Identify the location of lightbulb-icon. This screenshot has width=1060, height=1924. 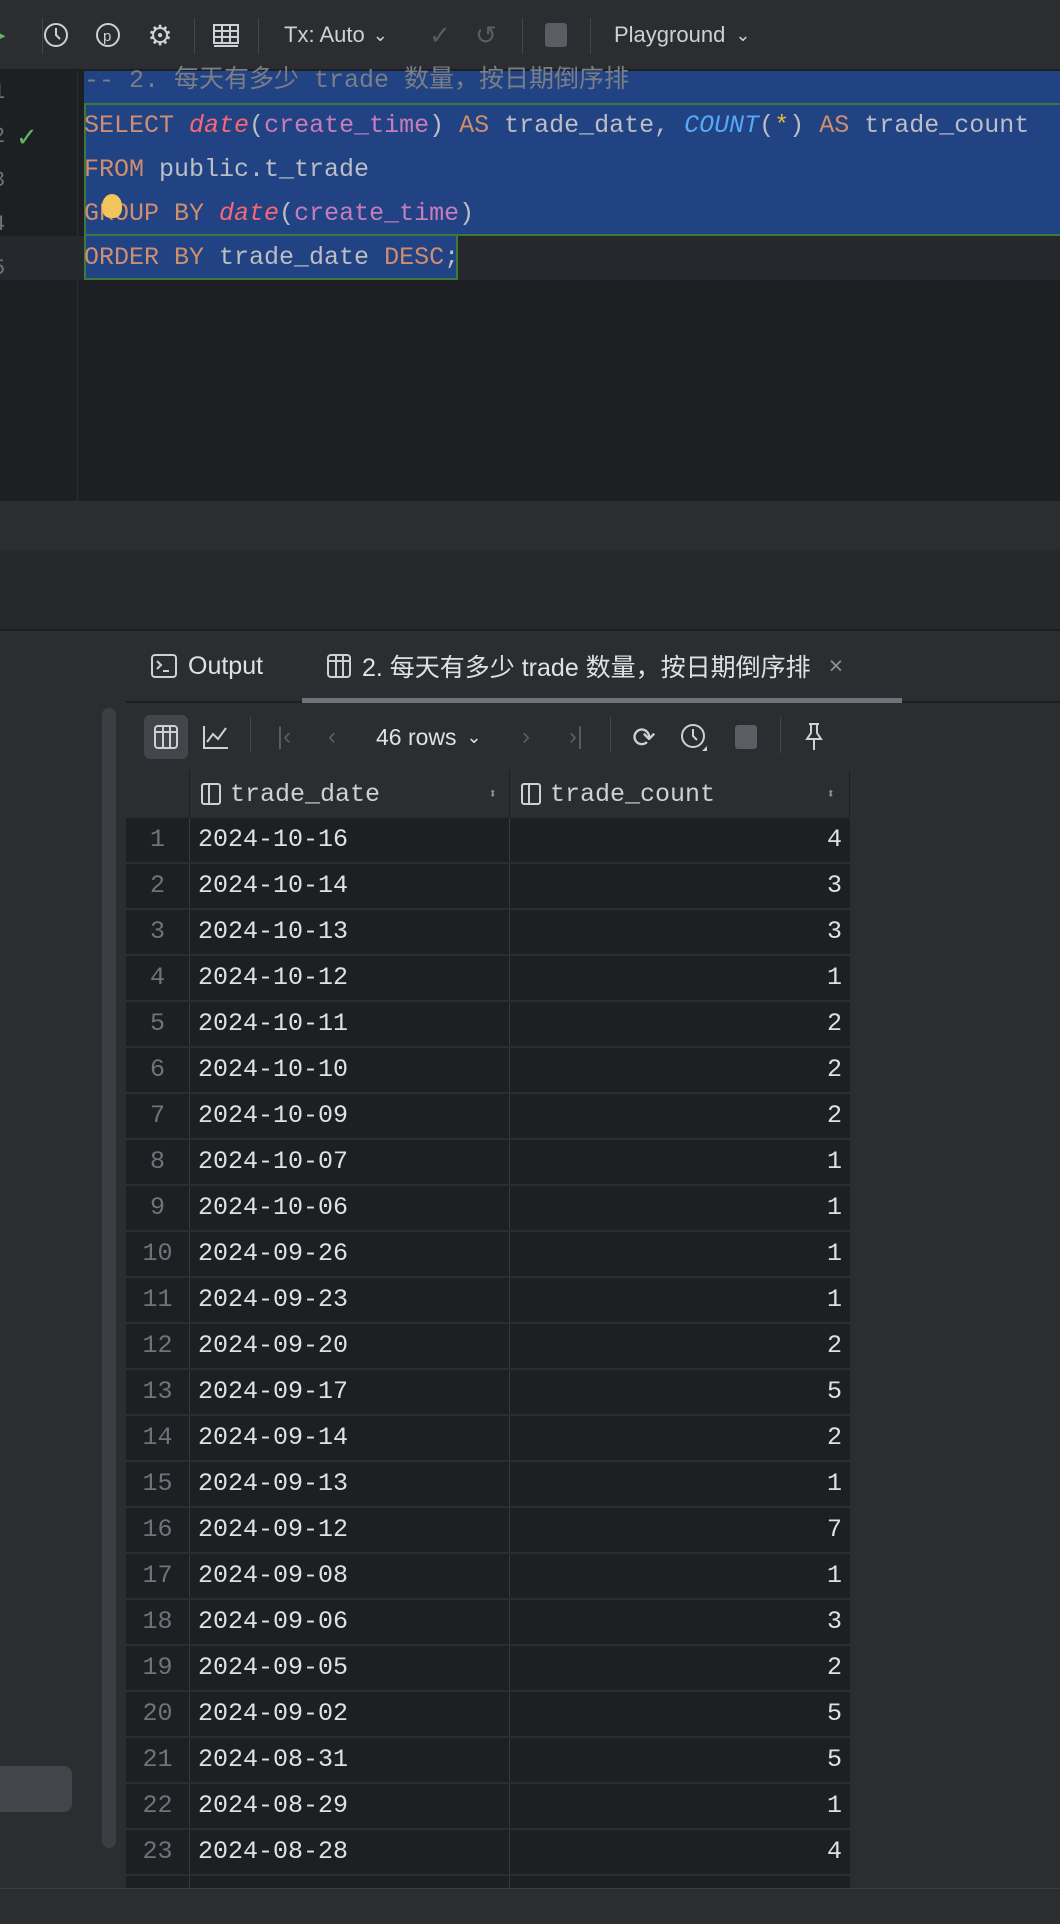
(112, 206).